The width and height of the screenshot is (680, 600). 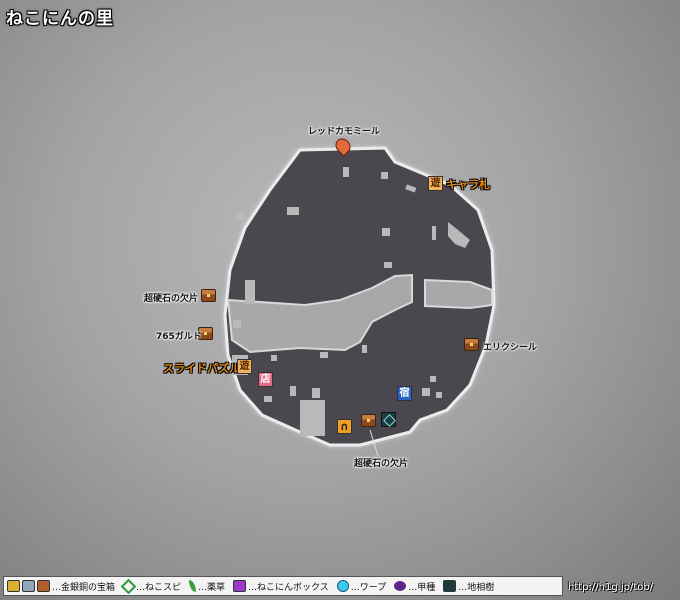 I want to click on legend-earth-tree: …地相樹, so click(x=476, y=587).